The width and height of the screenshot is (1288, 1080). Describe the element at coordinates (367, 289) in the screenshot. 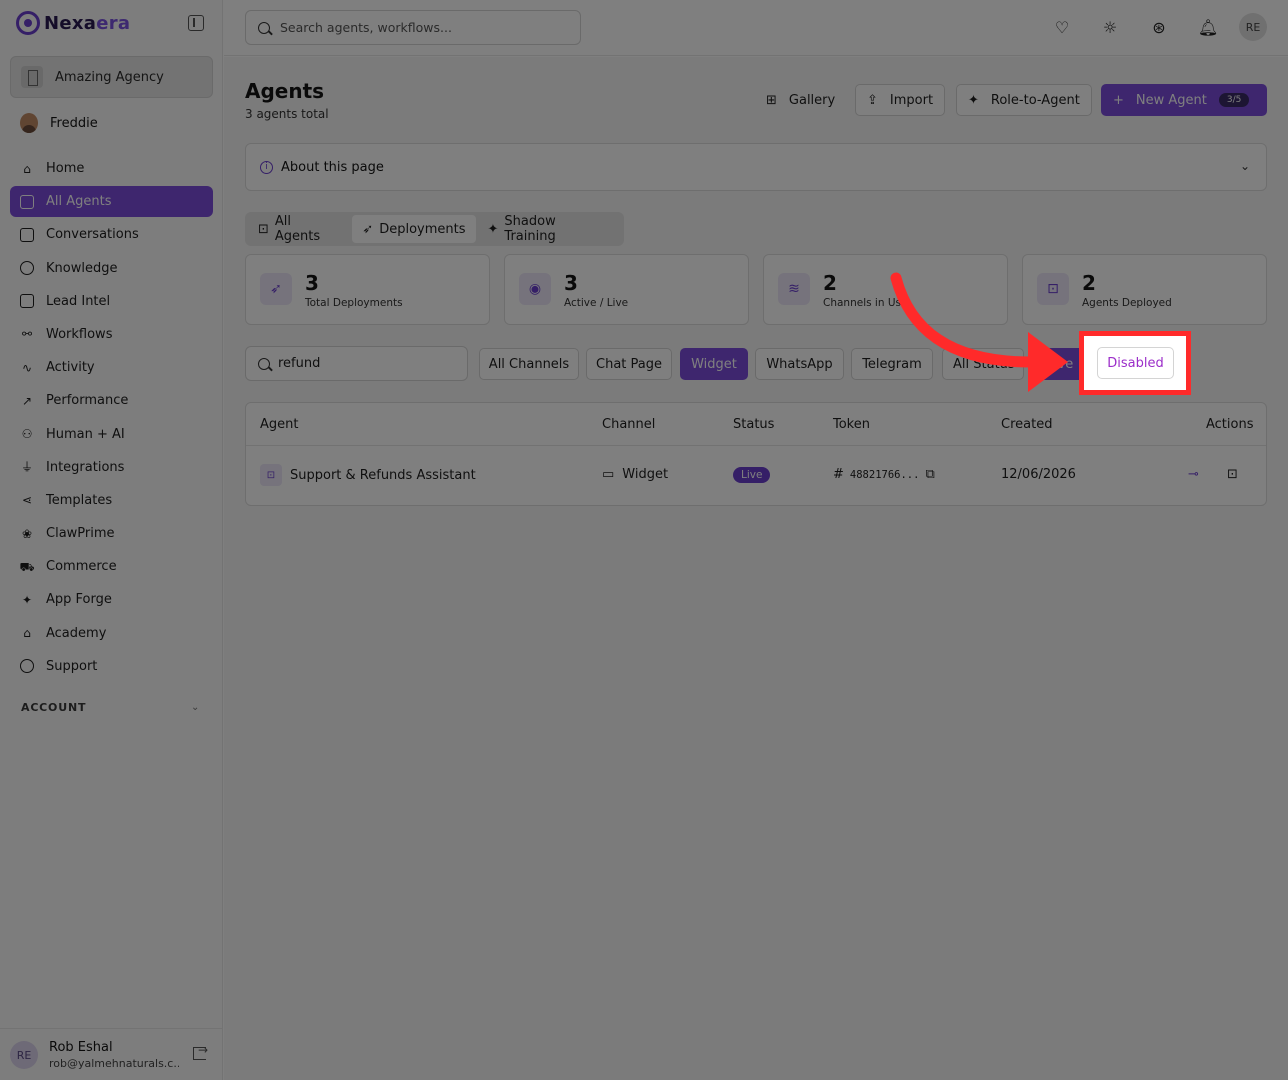

I see `stat-total-deployments: ➶ 3 Total Deployments` at that location.